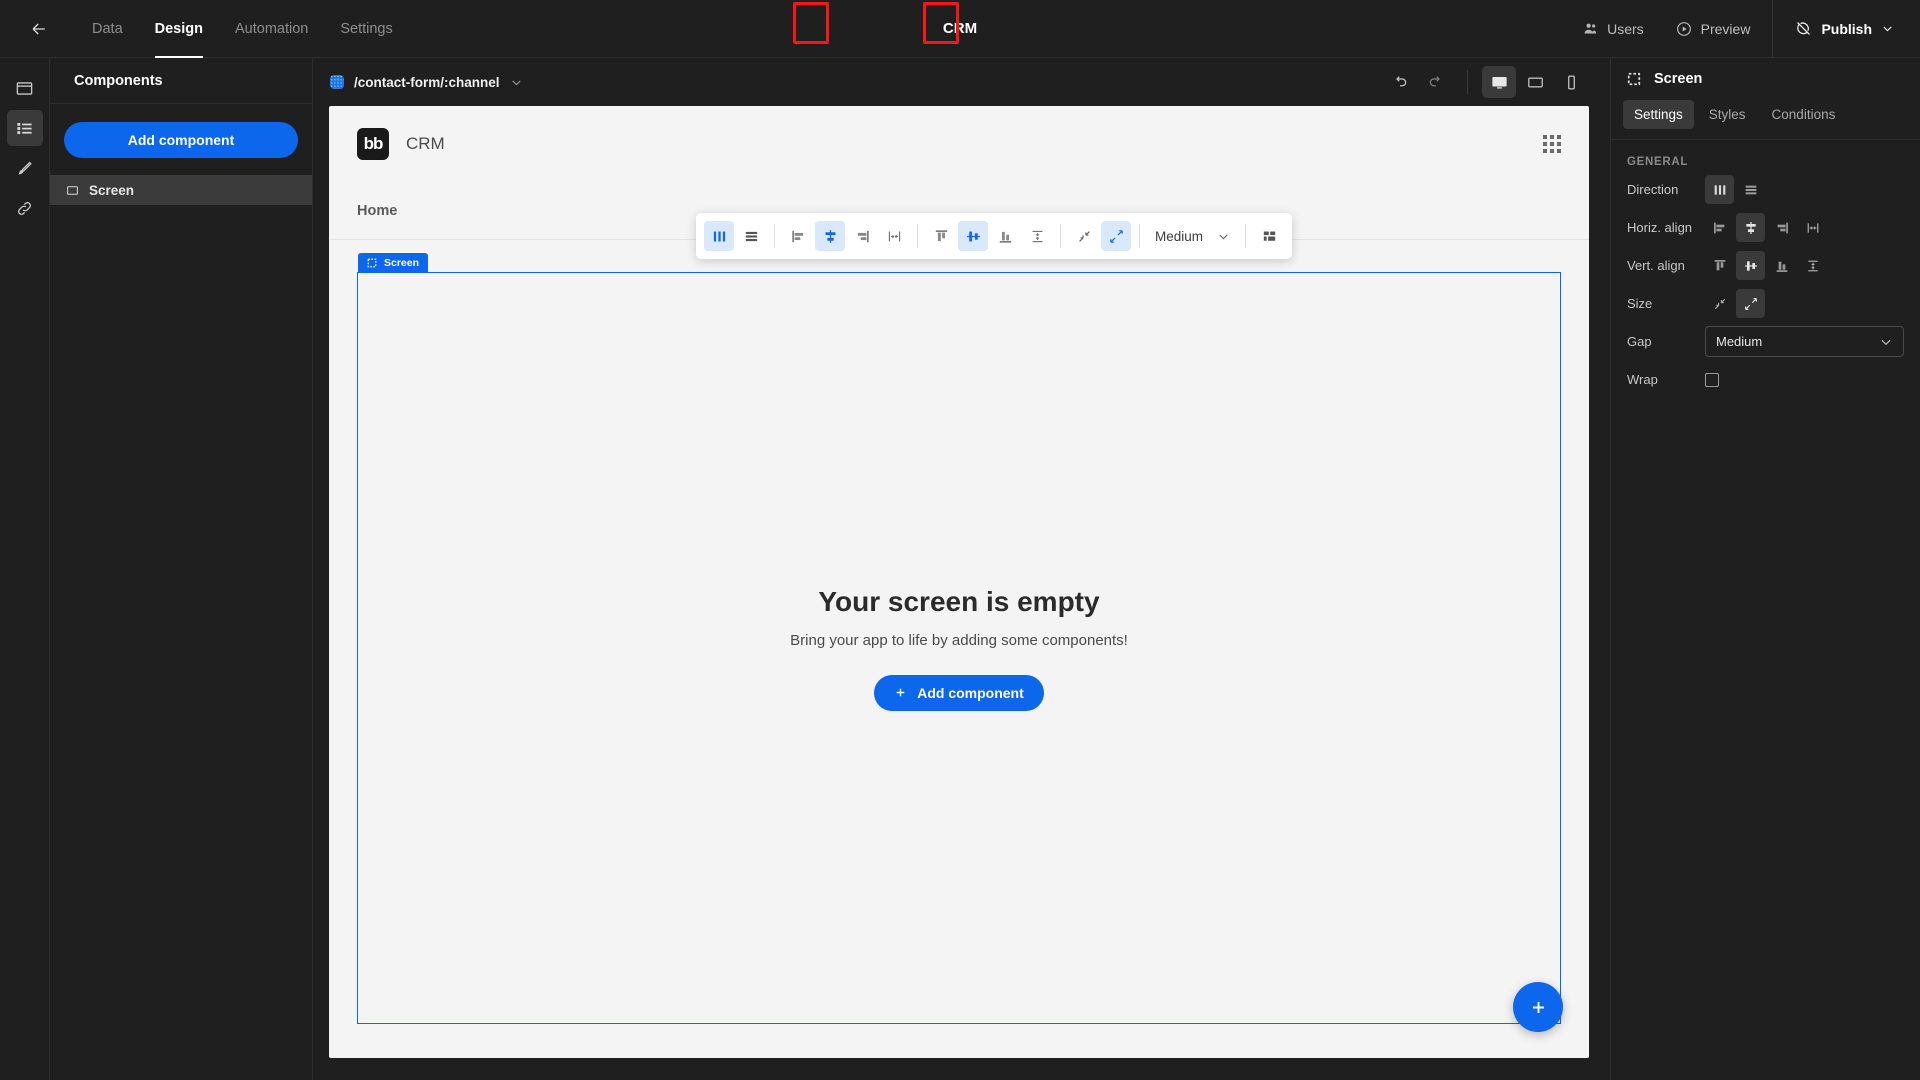 The width and height of the screenshot is (1920, 1080). What do you see at coordinates (959, 144) in the screenshot?
I see `preview-header: bb CRM` at bounding box center [959, 144].